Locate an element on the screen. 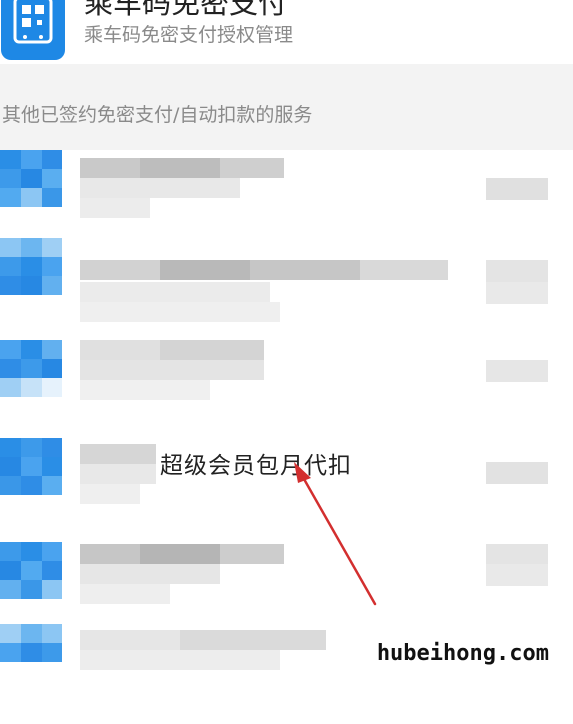 This screenshot has width=573, height=724. bus-code-subtitle: 乘车码免密支付授权管理 is located at coordinates (189, 35).